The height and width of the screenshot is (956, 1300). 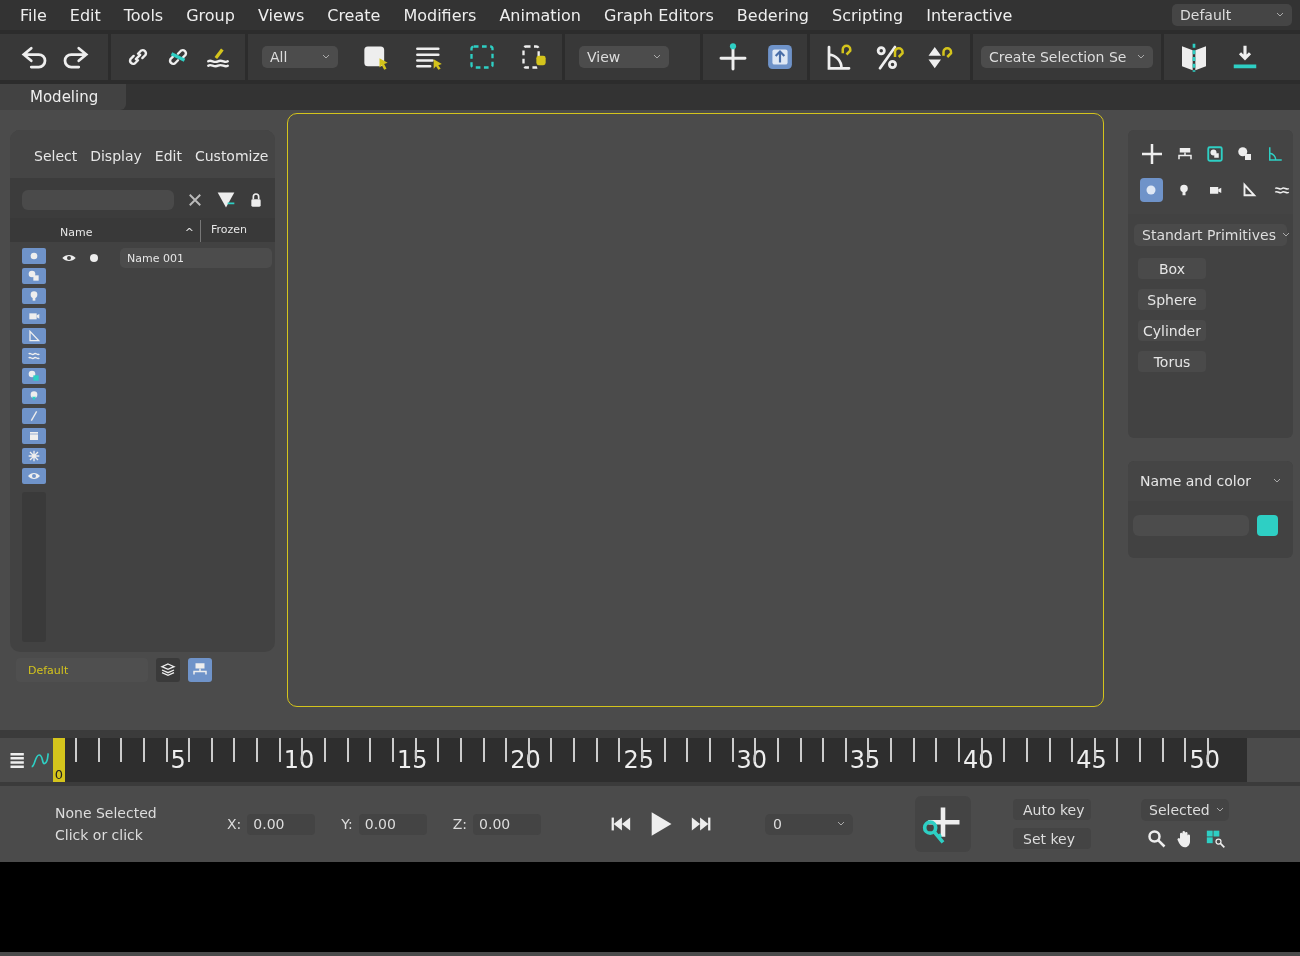 I want to click on layers-button, so click(x=168, y=670).